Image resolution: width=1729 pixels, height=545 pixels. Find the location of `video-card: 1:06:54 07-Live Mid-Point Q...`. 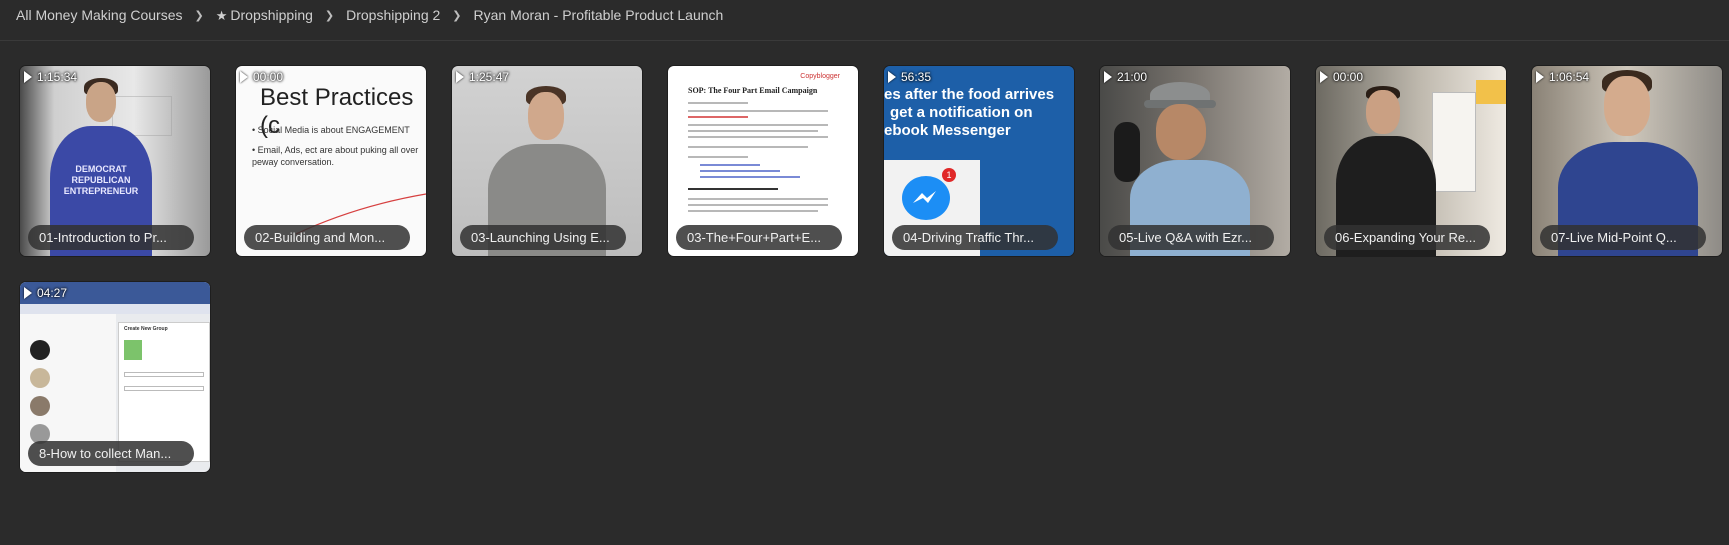

video-card: 1:06:54 07-Live Mid-Point Q... is located at coordinates (1627, 161).